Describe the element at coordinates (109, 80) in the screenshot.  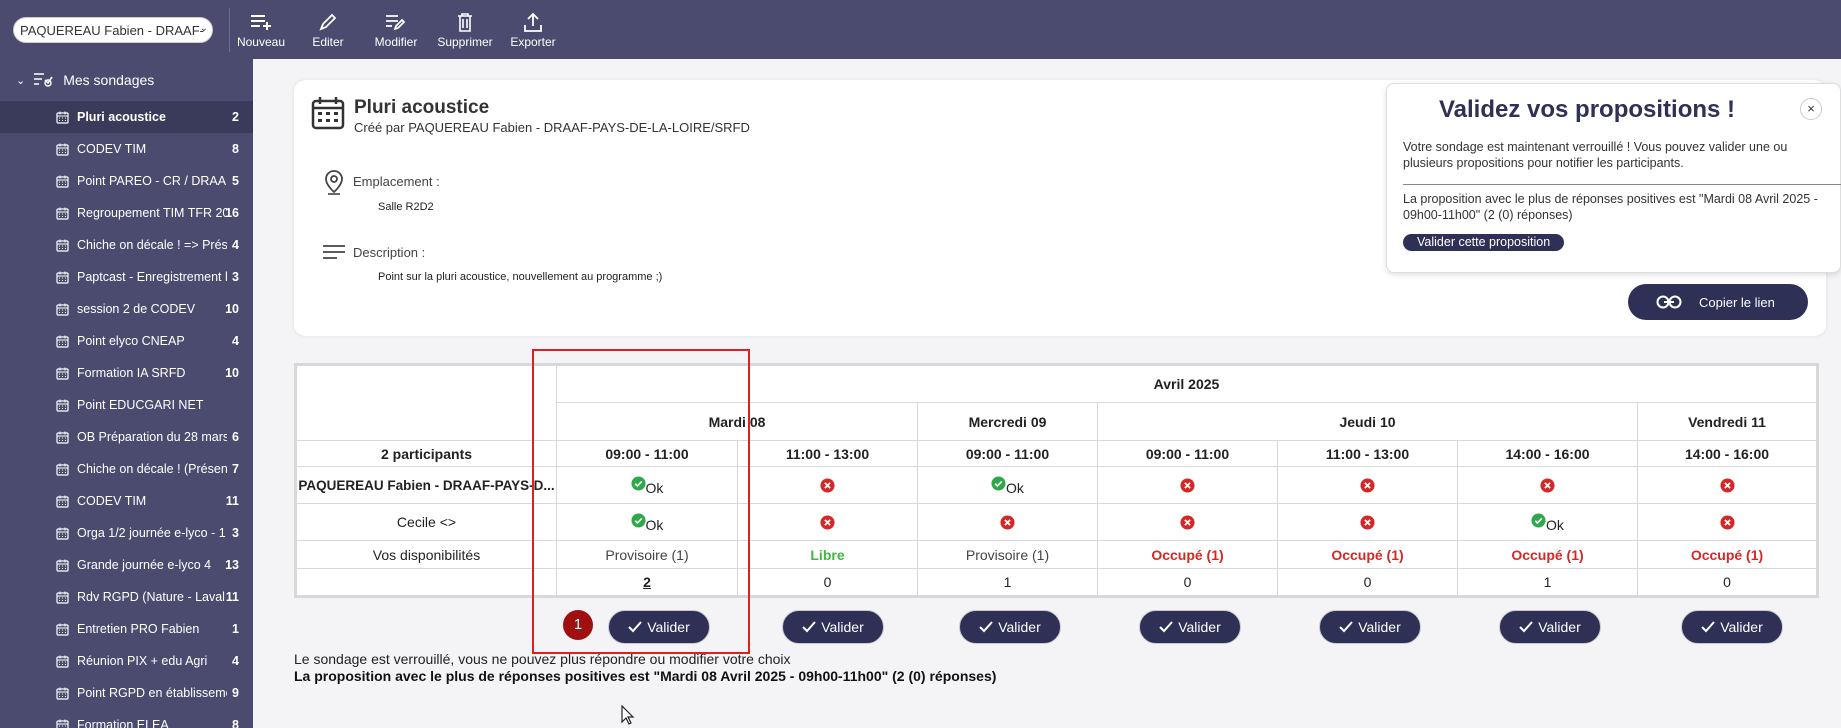
I see `sidebar-header-label: Mes sondages` at that location.